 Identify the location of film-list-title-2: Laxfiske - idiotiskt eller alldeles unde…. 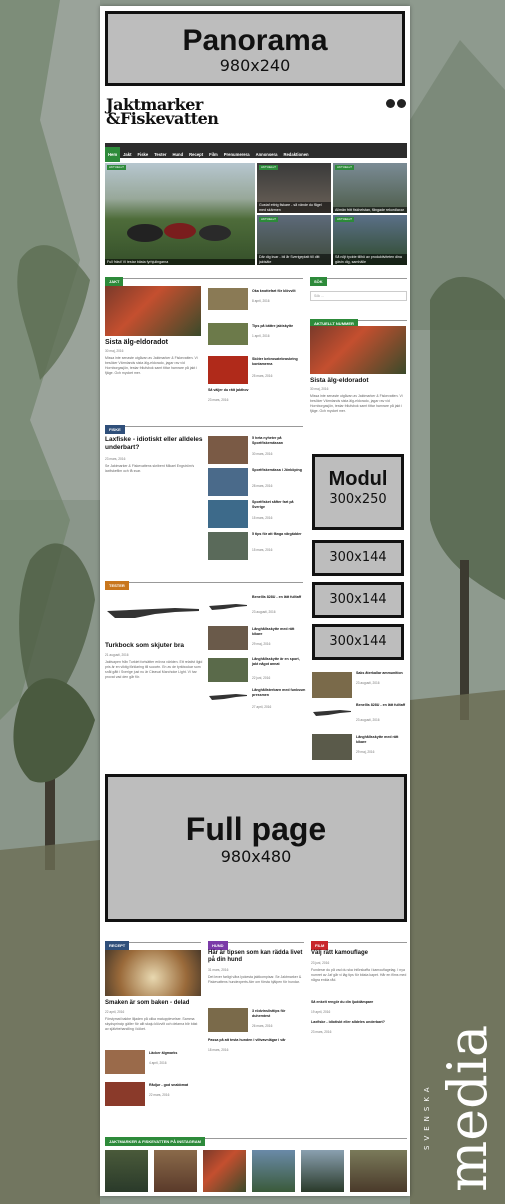
(359, 1022).